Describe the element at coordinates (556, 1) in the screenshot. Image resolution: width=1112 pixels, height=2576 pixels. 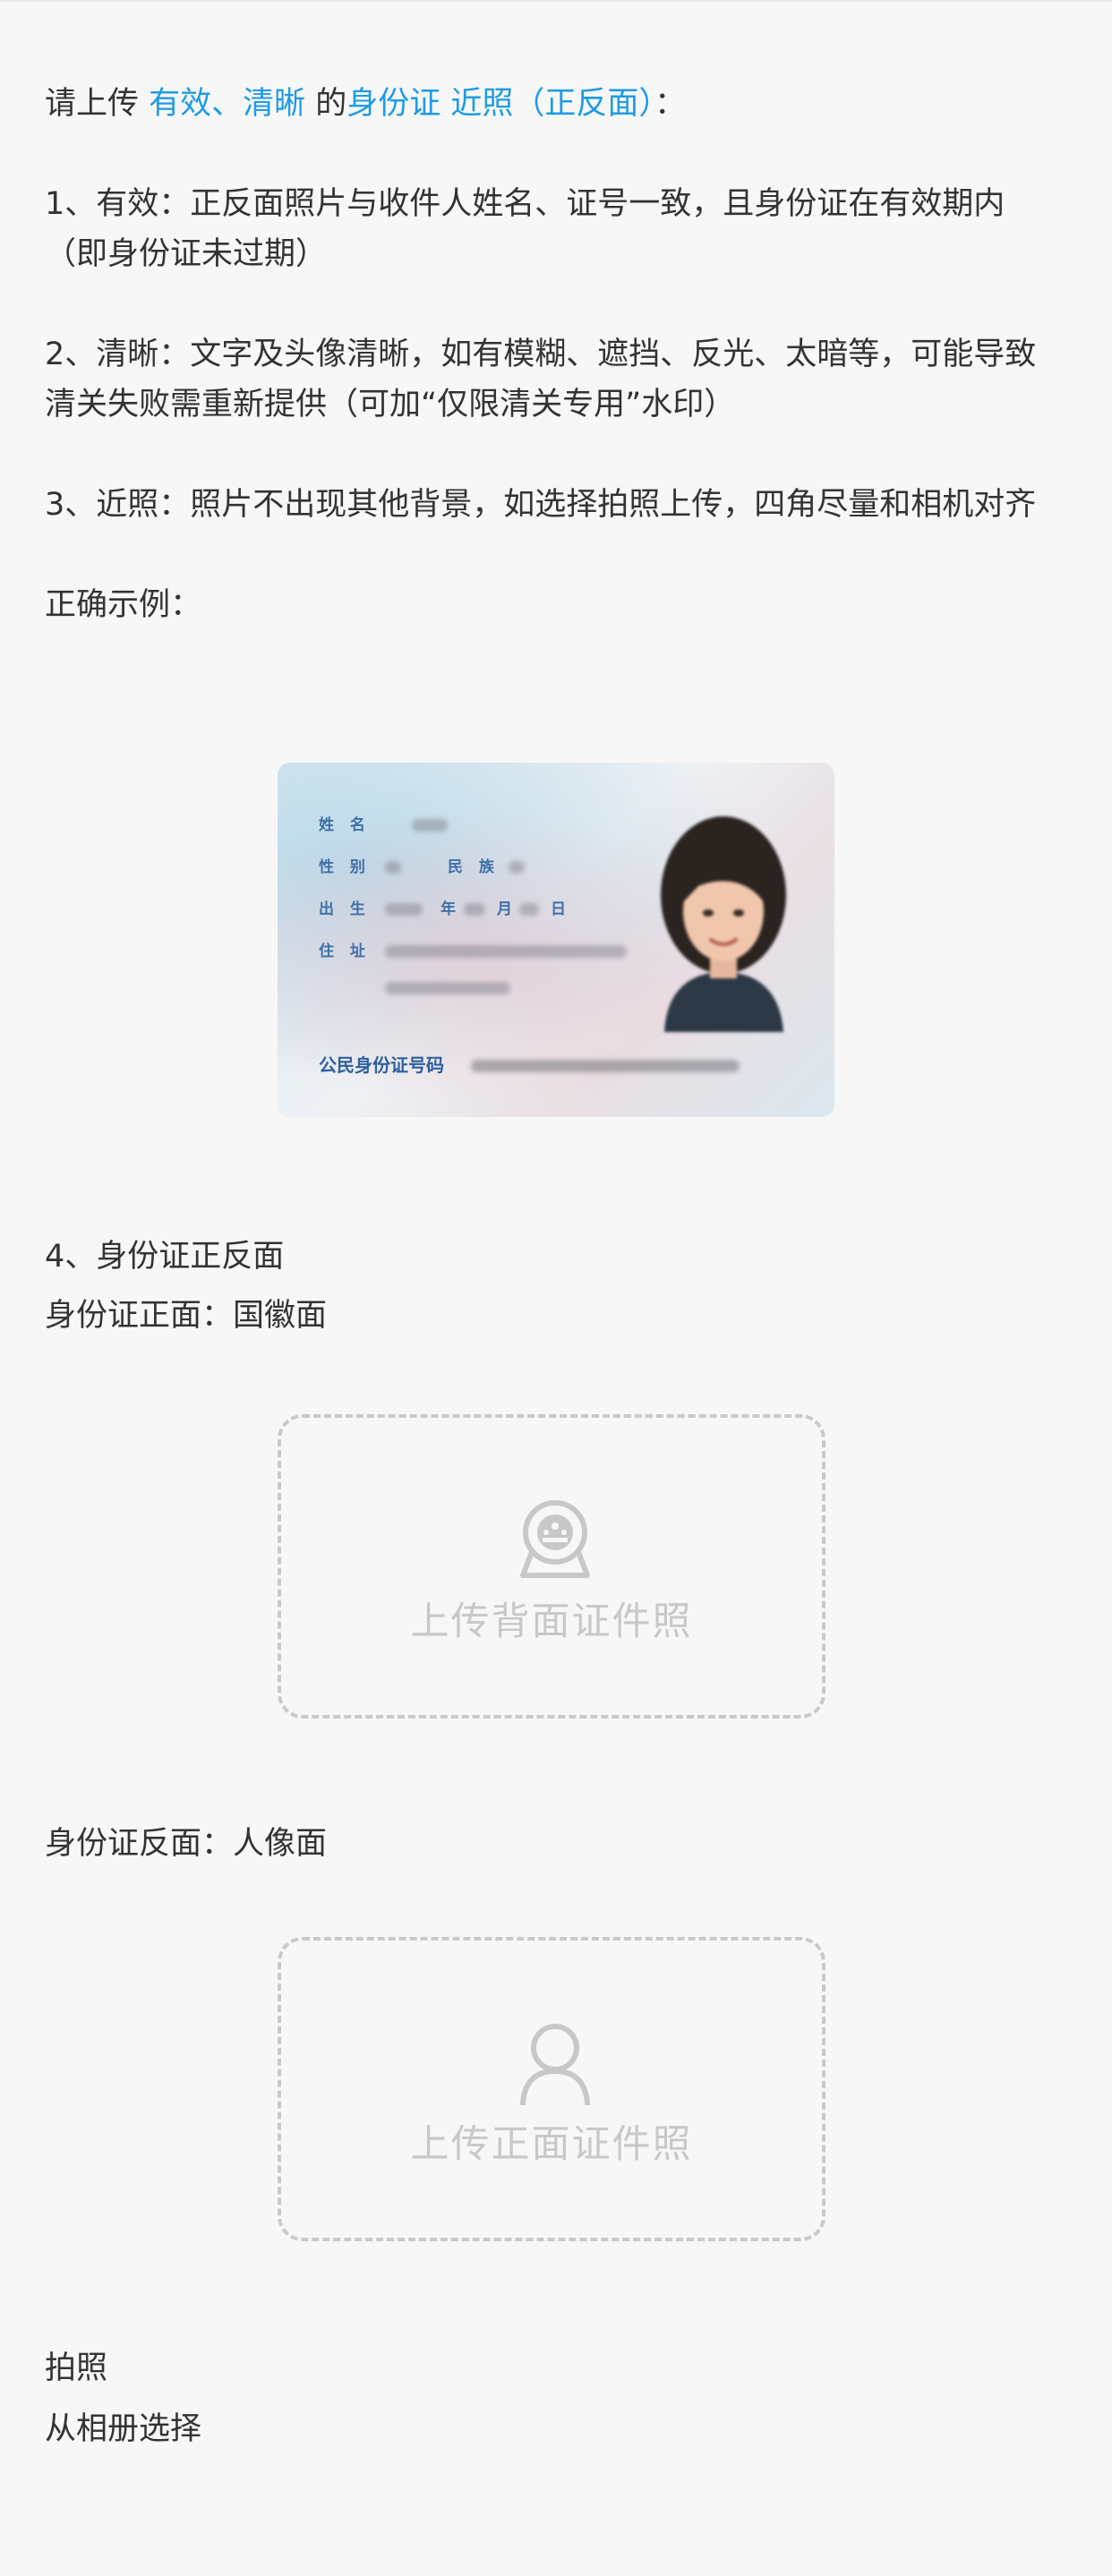
I see `top-divider` at that location.